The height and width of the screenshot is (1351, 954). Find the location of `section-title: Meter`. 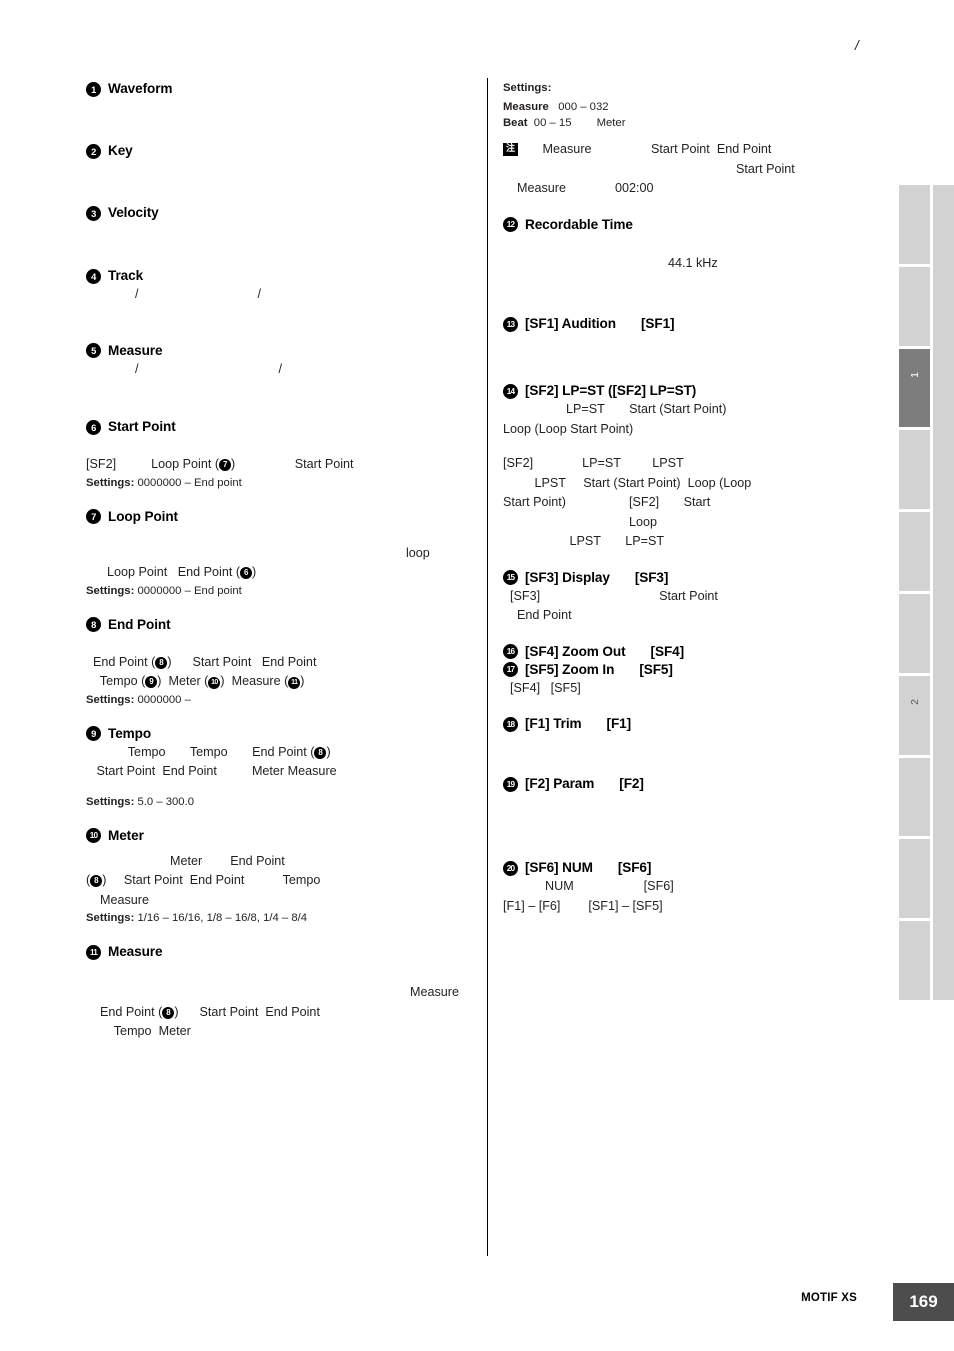

section-title: Meter is located at coordinates (126, 835).